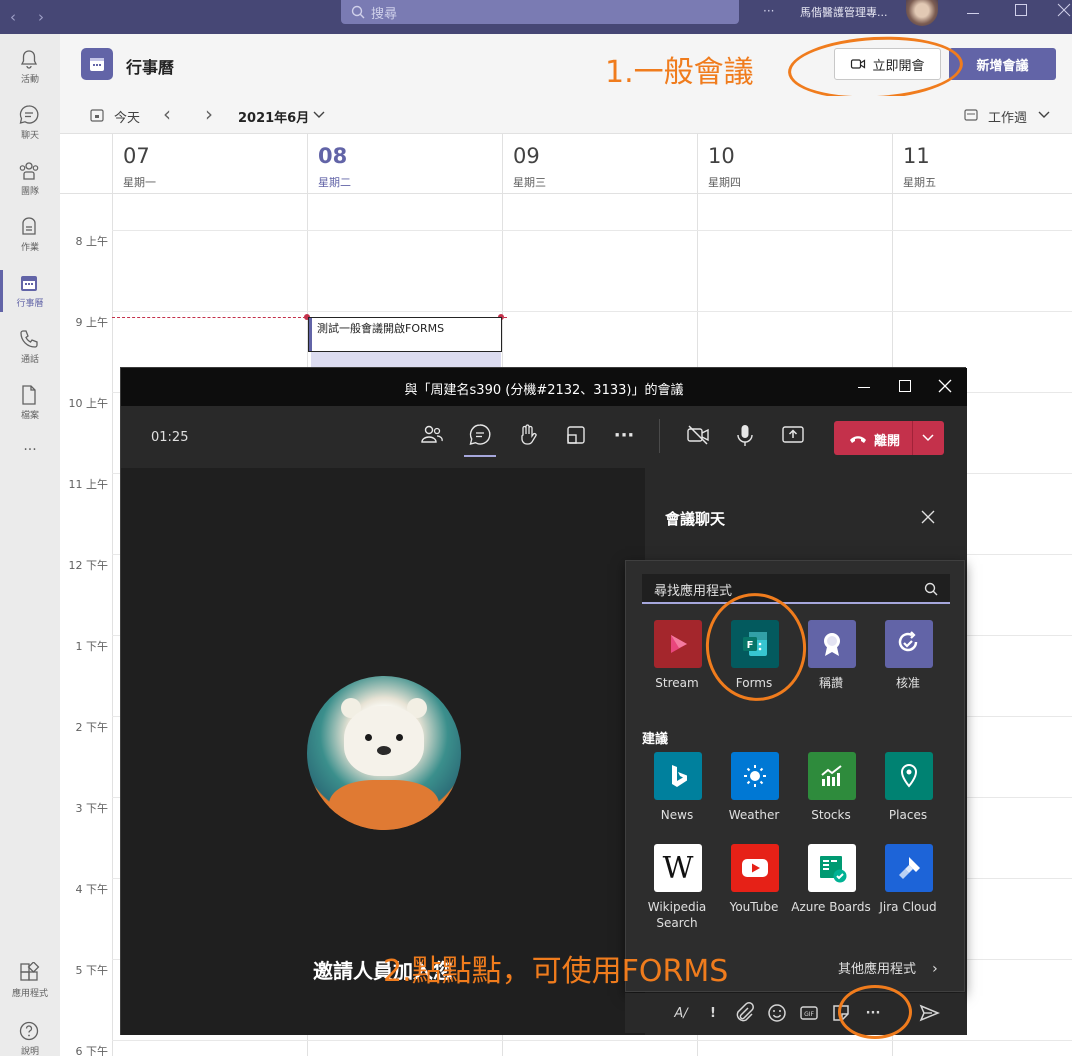 This screenshot has width=1072, height=1056. I want to click on hour-label: 3 下午, so click(92, 808).